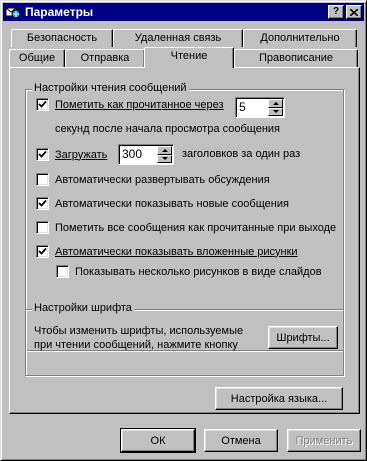  I want to click on close-button, so click(354, 12).